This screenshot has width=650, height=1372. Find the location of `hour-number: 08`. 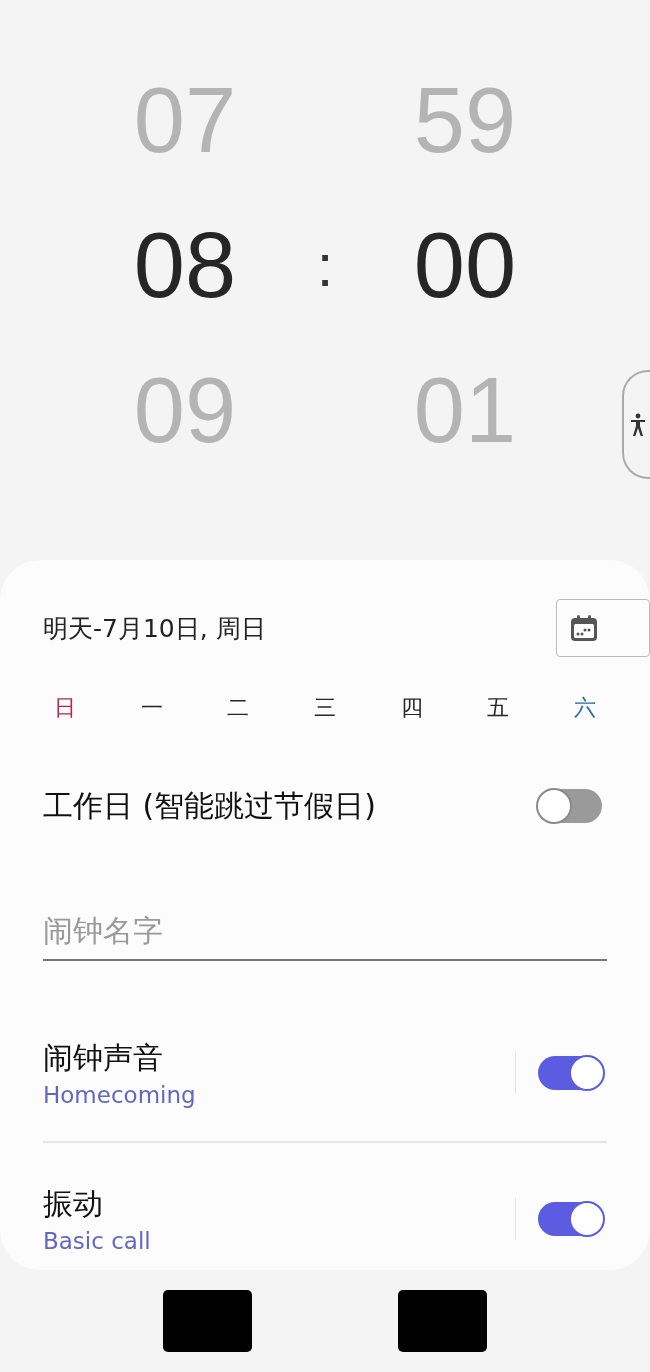

hour-number: 08 is located at coordinates (185, 265).